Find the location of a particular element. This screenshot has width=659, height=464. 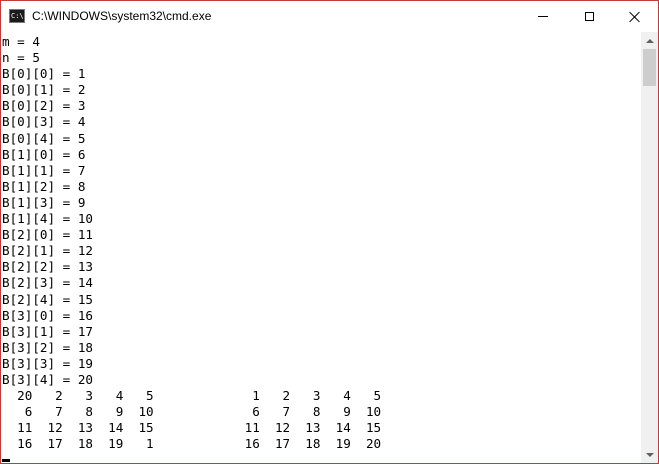

minimize-icon is located at coordinates (543, 16).